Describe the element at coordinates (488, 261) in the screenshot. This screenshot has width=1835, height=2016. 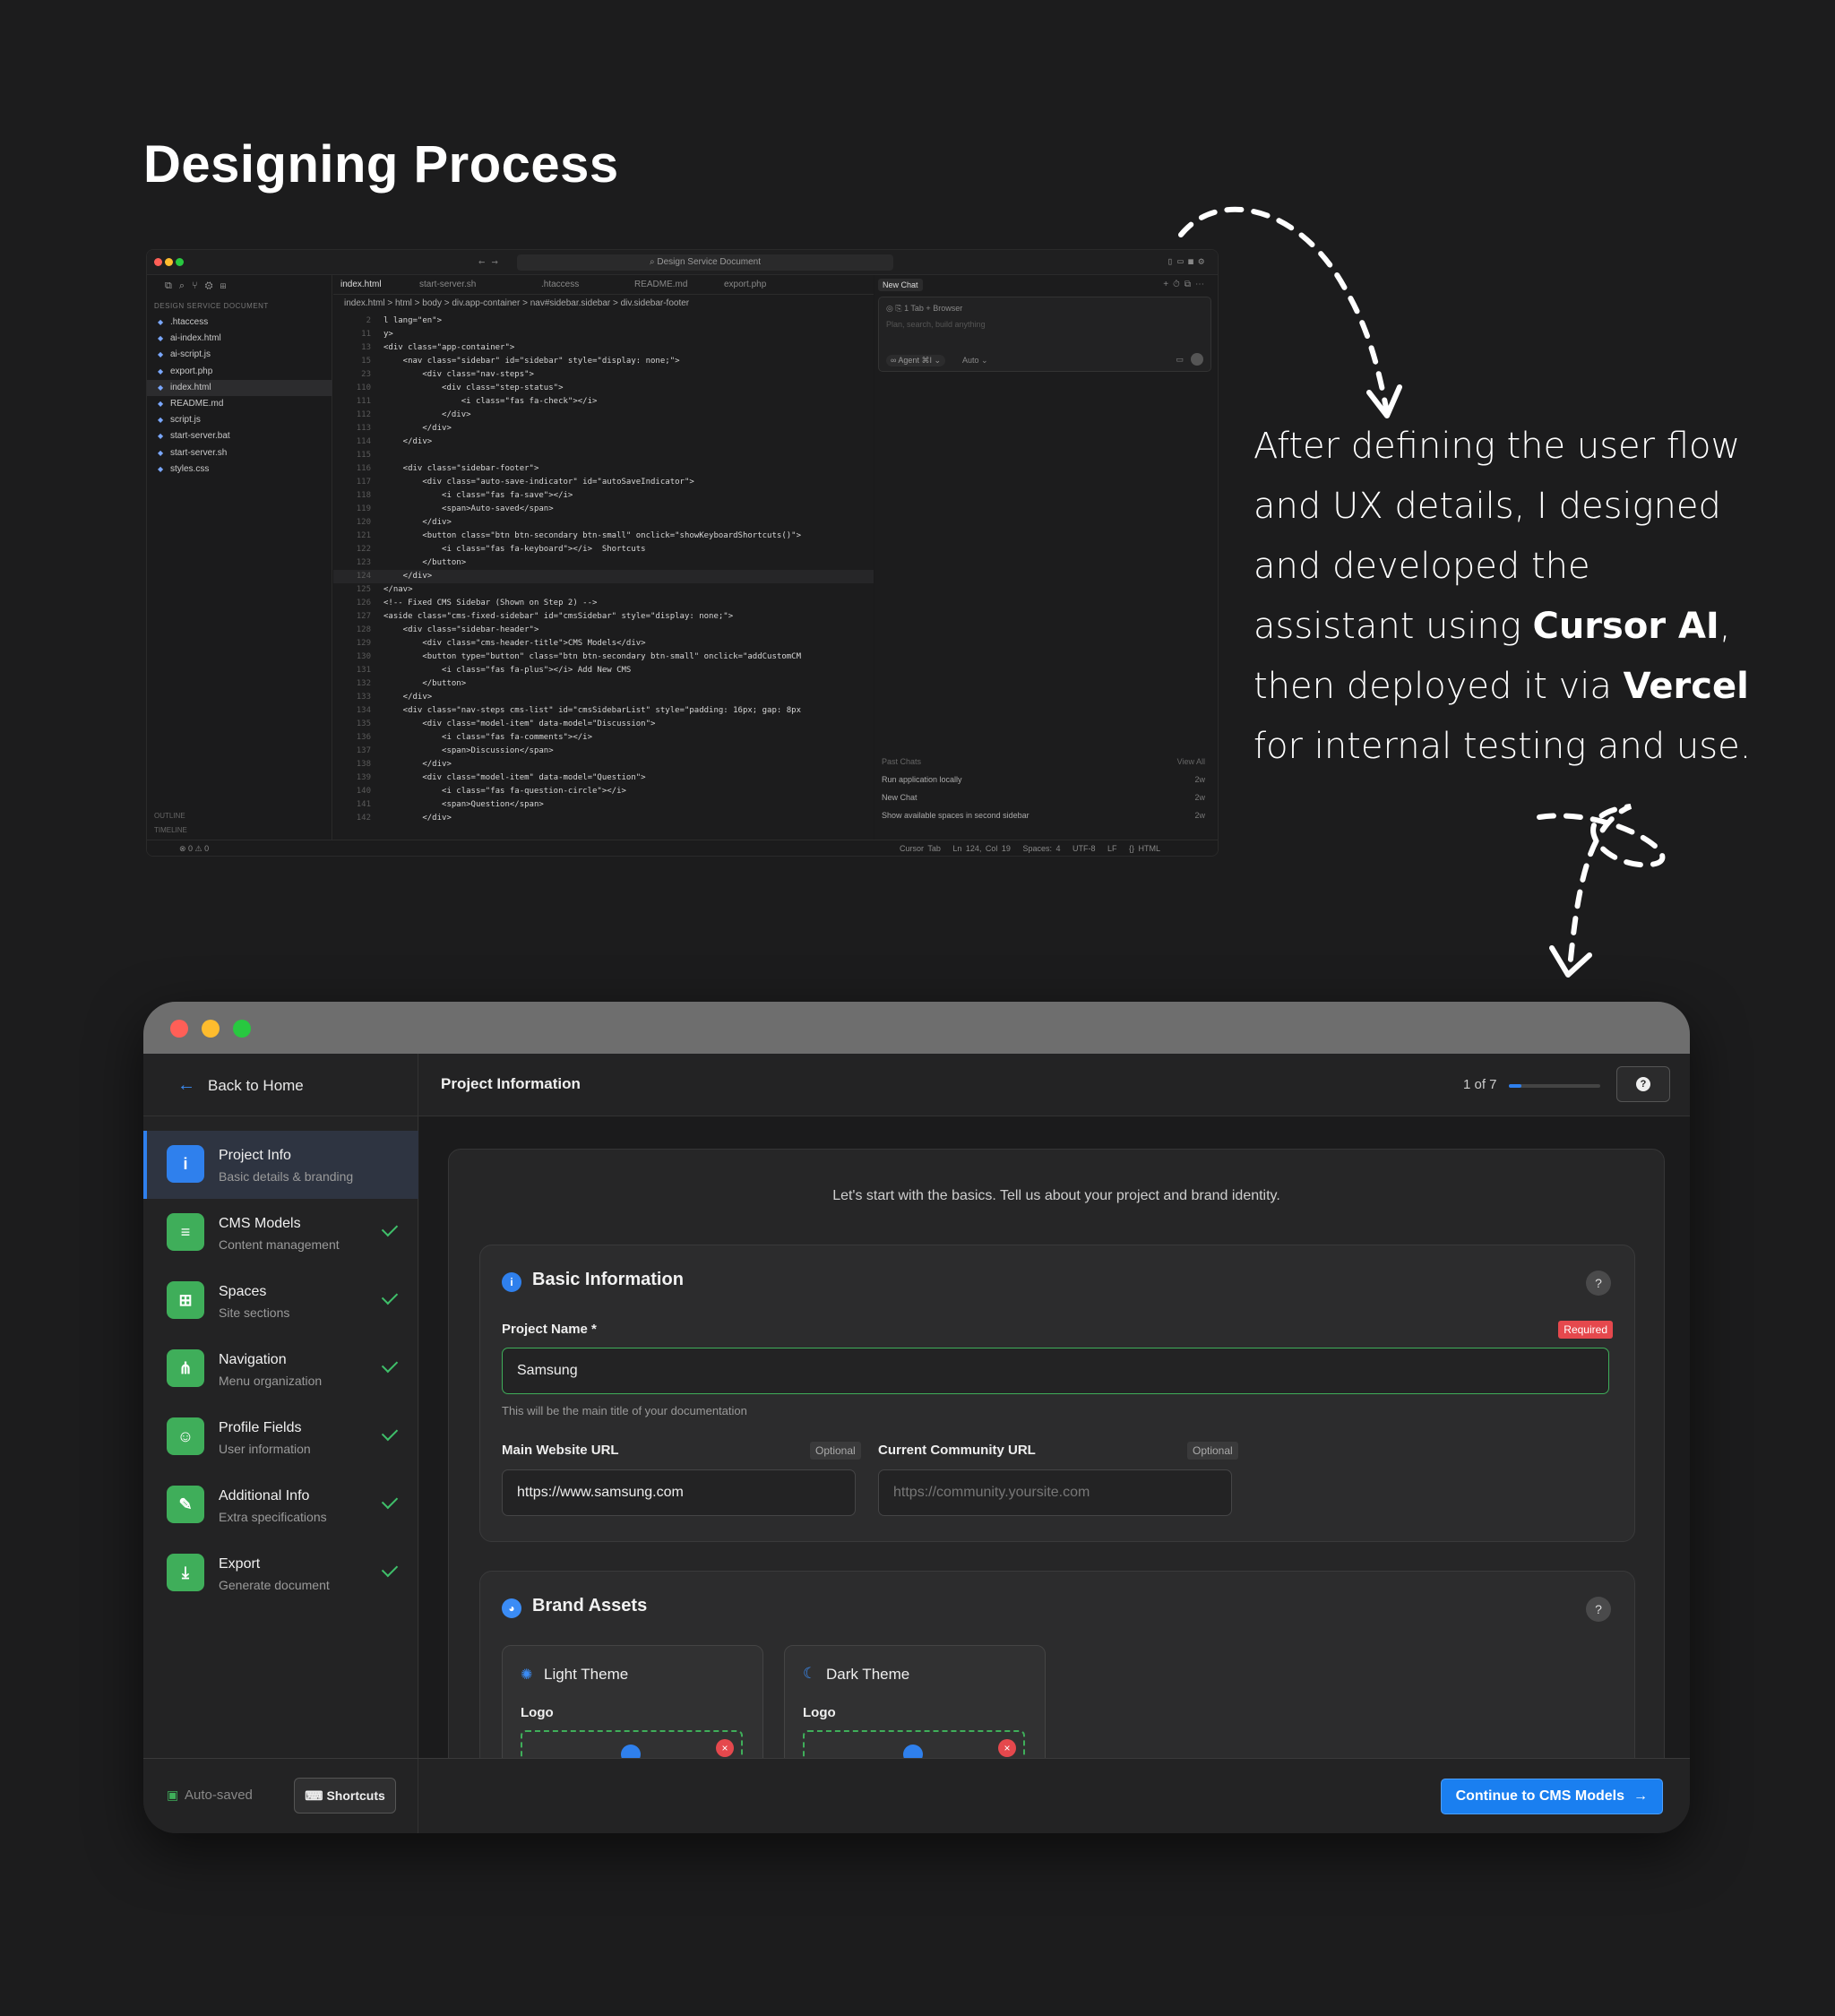
I see `nav-arrows-icon: ← →` at that location.